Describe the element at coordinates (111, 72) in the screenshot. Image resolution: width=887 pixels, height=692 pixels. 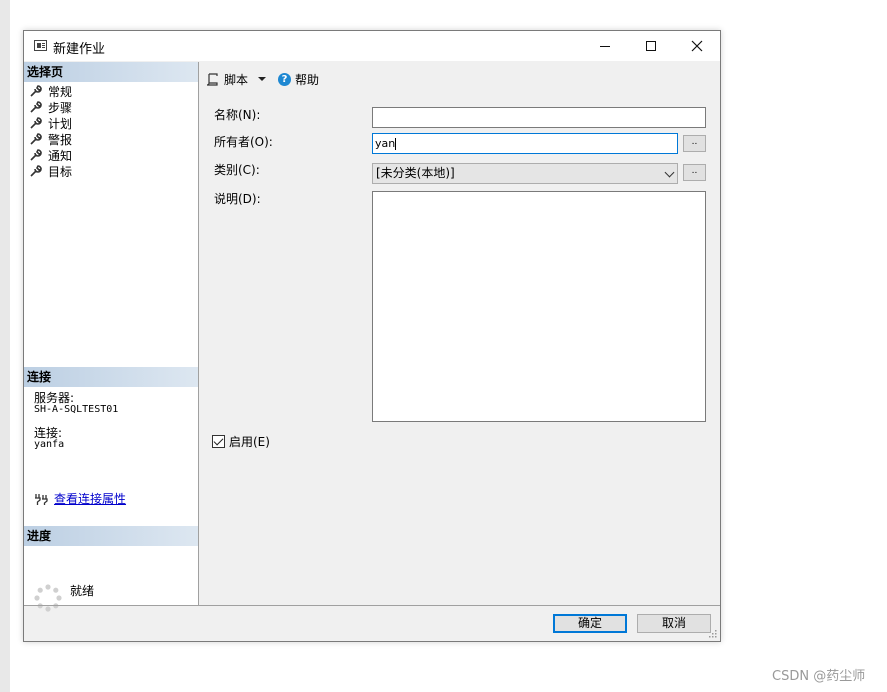
I see `select-page-header: 选择页` at that location.